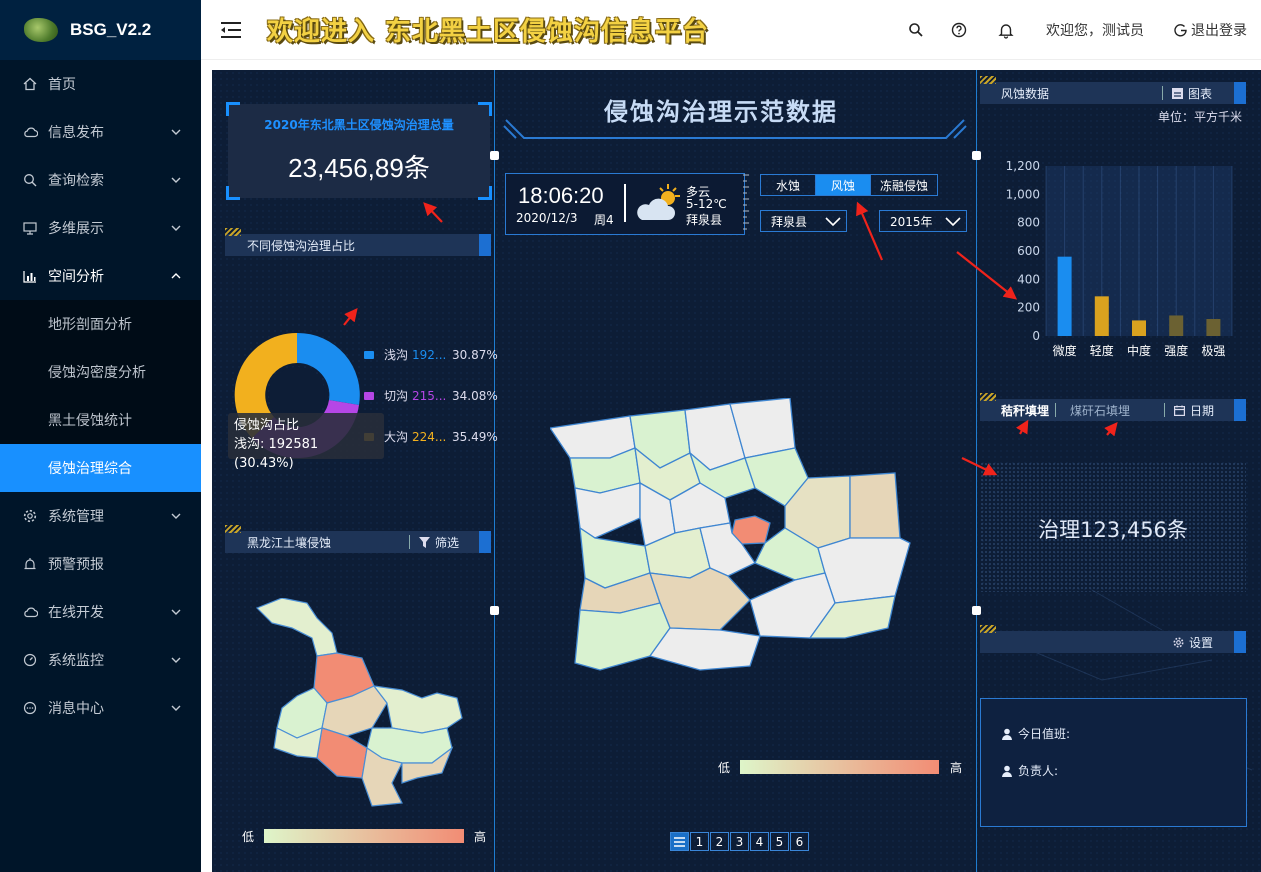 The image size is (1261, 872). Describe the element at coordinates (100, 708) in the screenshot. I see `sidebar-item-messages: 消息中心` at that location.